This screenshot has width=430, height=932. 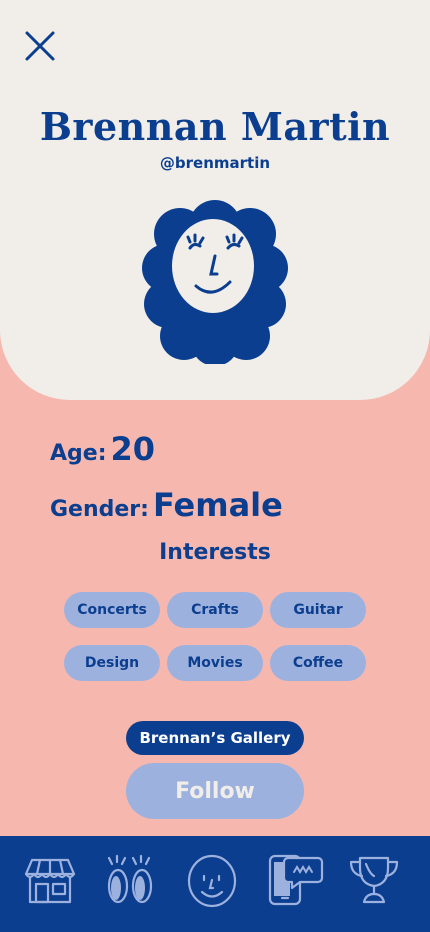 I want to click on interests-title: Interests, so click(x=215, y=552).